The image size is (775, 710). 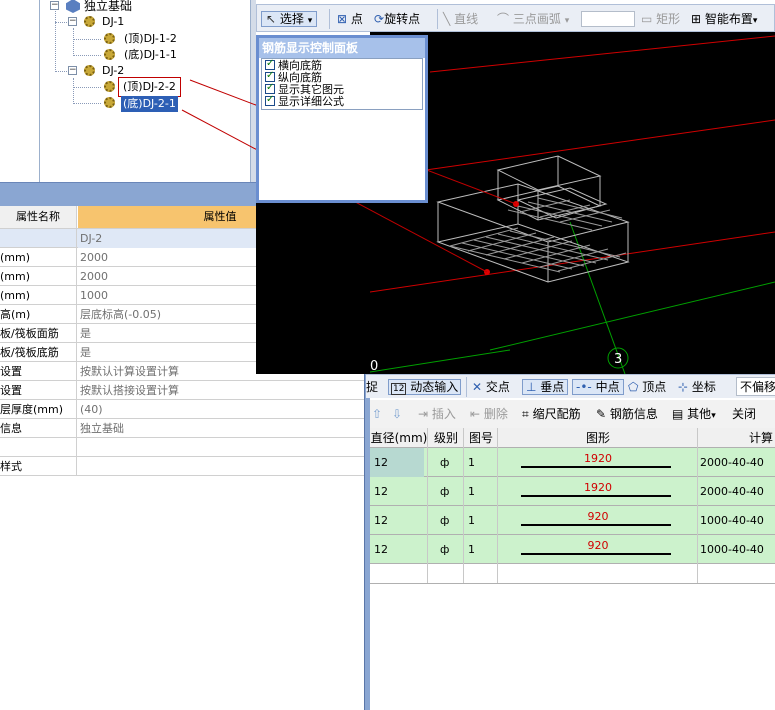 What do you see at coordinates (150, 55) in the screenshot?
I see `tree-item-dj-1-1: (底)DJ-1-1` at bounding box center [150, 55].